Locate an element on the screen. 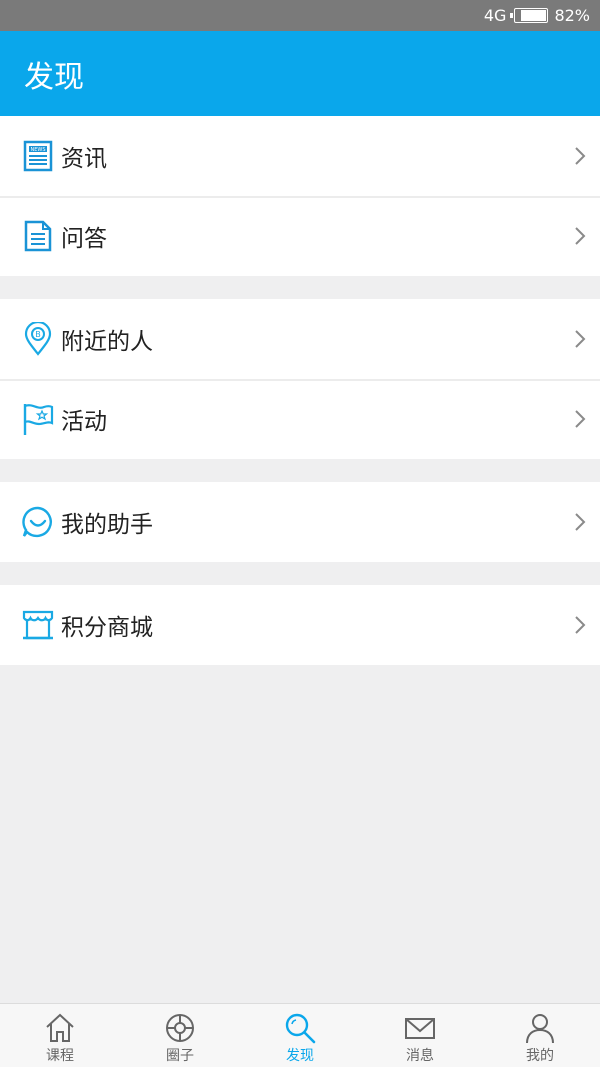 This screenshot has width=600, height=1067. status-bar: 4G 82% is located at coordinates (300, 15).